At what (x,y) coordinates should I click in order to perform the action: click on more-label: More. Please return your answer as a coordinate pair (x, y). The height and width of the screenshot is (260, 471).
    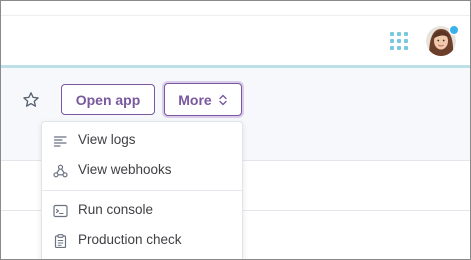
    Looking at the image, I should click on (195, 99).